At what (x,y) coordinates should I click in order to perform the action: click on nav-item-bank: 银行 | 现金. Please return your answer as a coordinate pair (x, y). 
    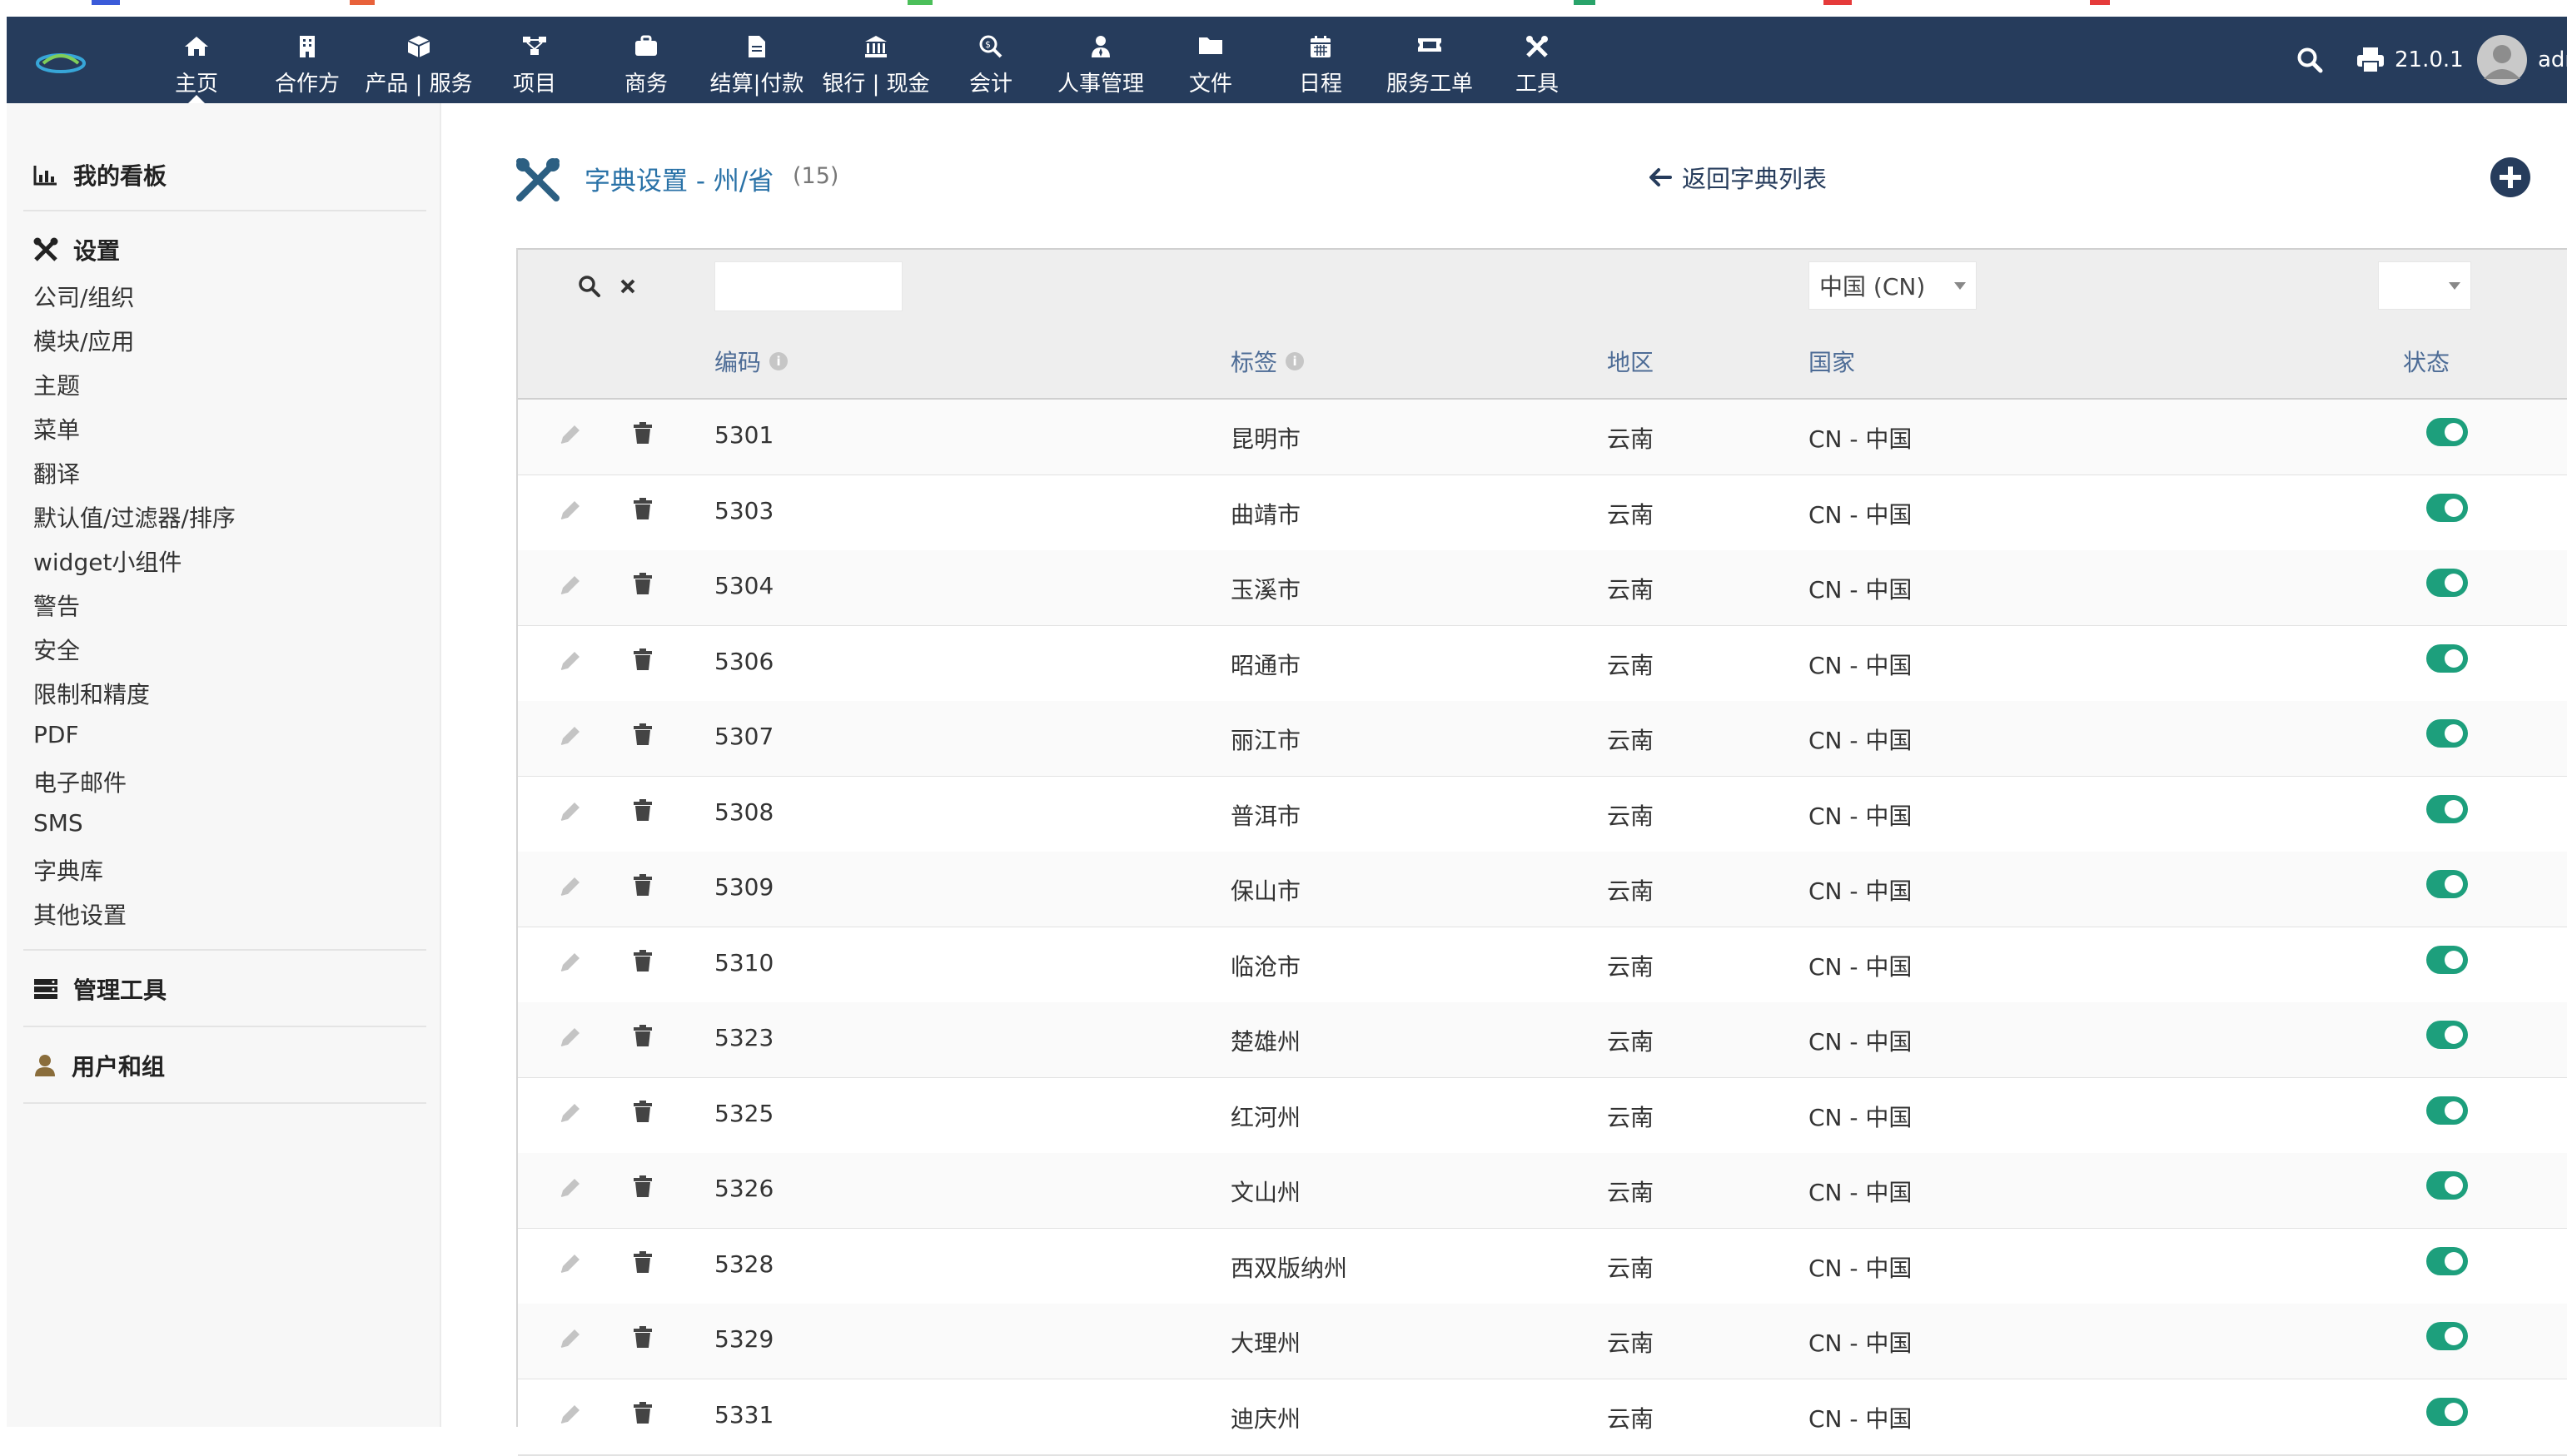
    Looking at the image, I should click on (876, 60).